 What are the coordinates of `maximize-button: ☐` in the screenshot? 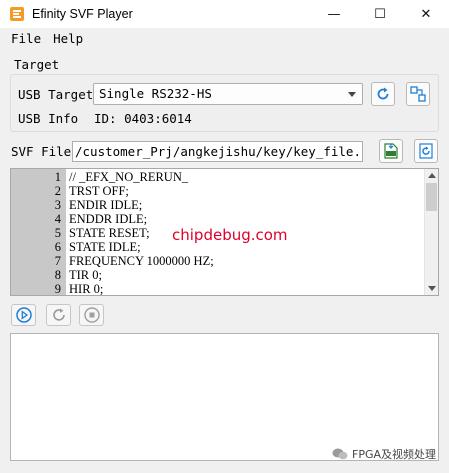 It's located at (380, 14).